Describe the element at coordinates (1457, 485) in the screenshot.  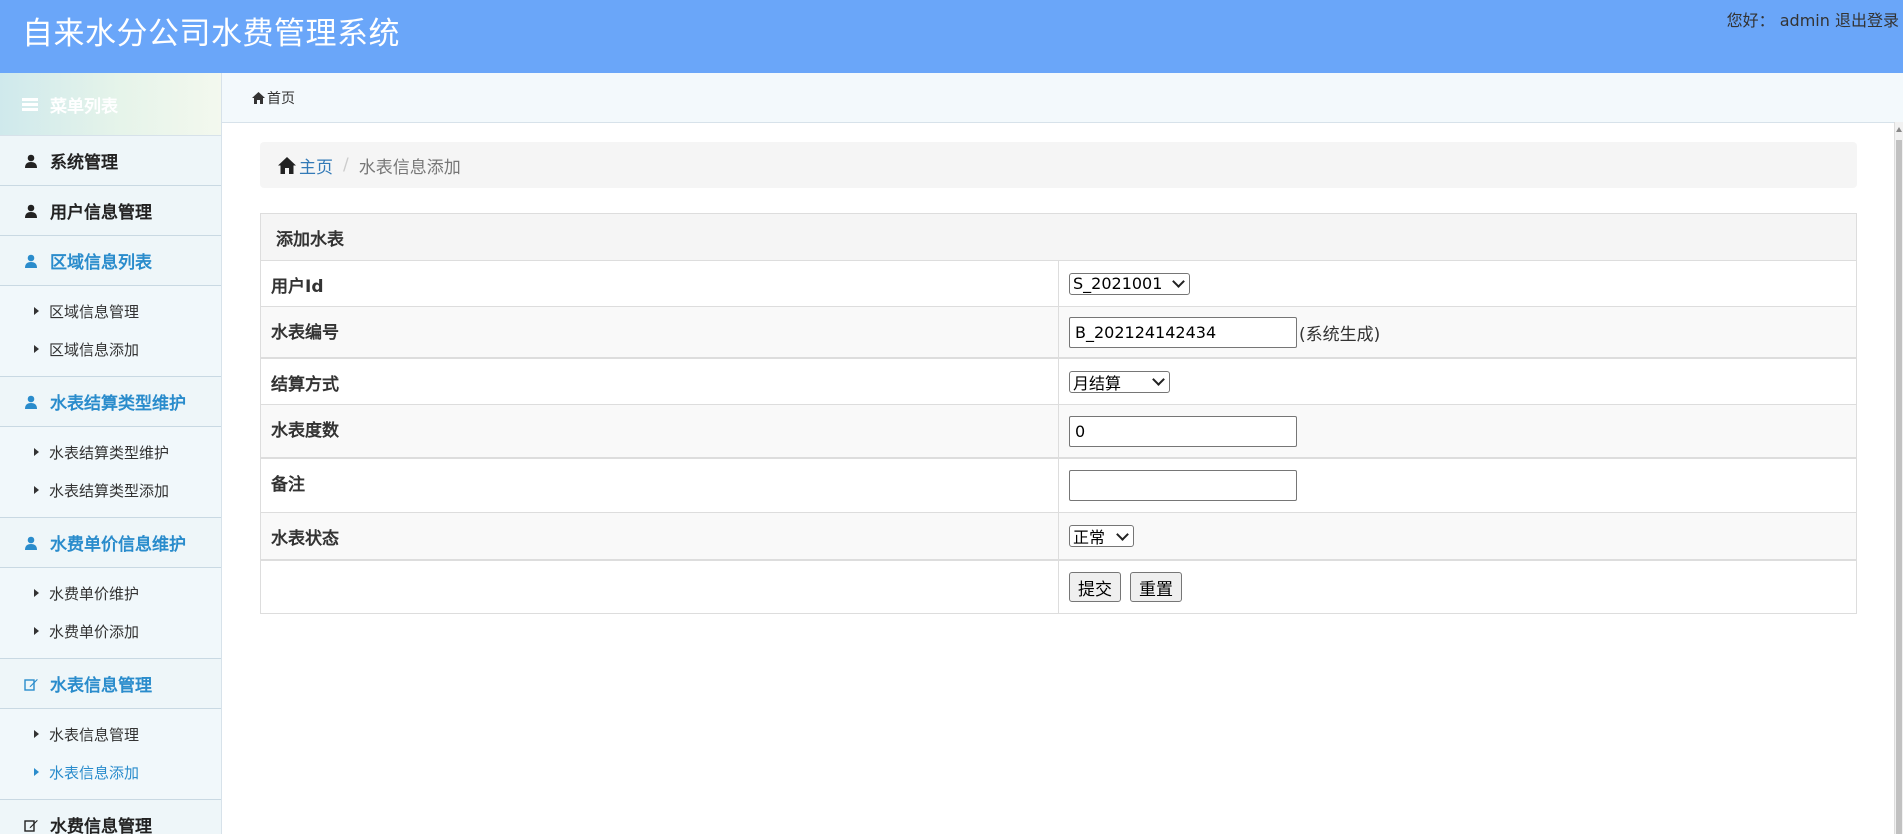
I see `remark-cell` at that location.